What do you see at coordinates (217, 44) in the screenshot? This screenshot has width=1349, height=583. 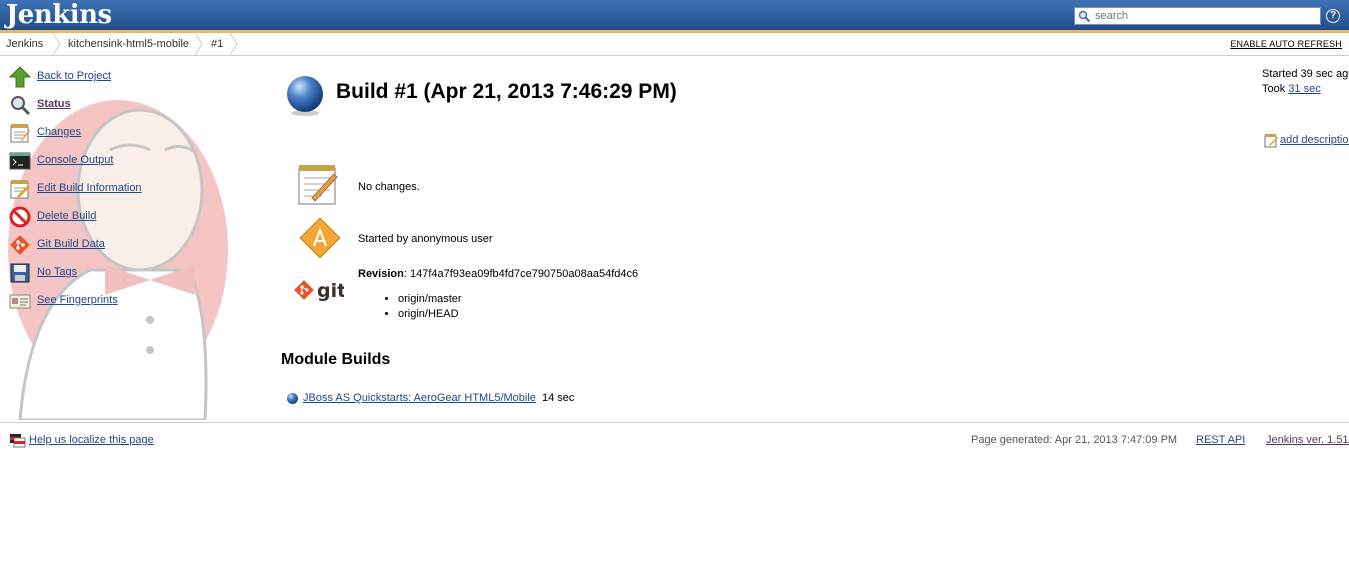 I see `breadcrumb-build: #1` at bounding box center [217, 44].